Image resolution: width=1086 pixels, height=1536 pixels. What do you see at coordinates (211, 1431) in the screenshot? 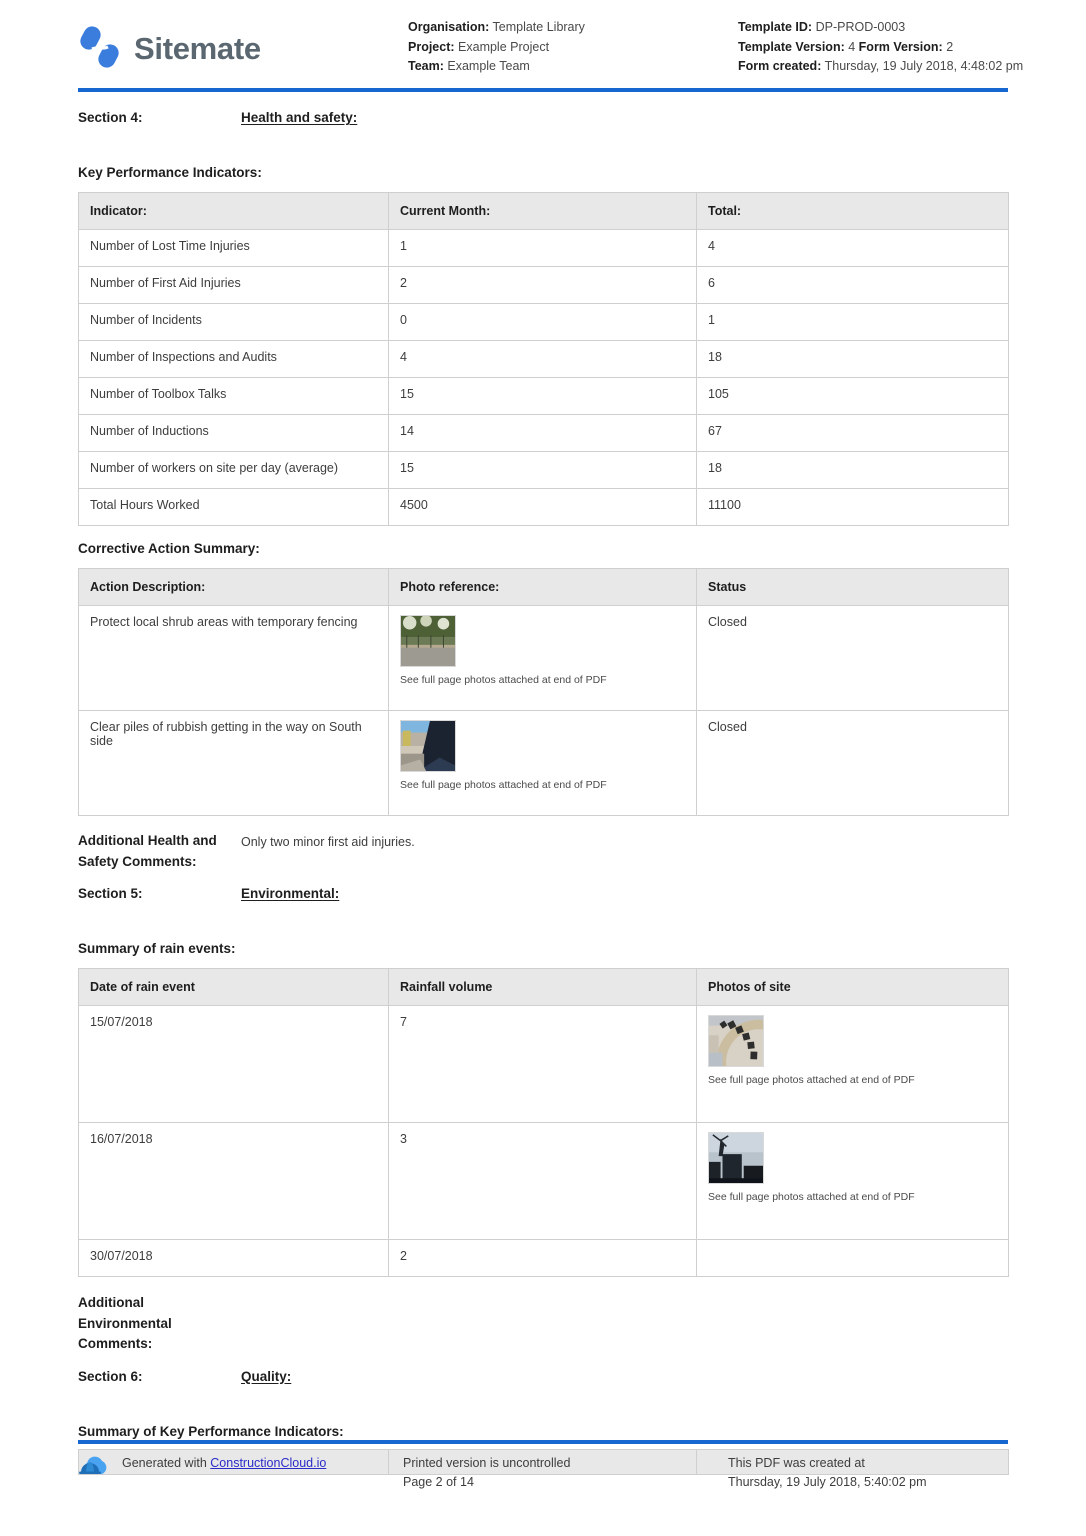
I see `kpi-summary-title: Summary of Key Performance Indicators:` at bounding box center [211, 1431].